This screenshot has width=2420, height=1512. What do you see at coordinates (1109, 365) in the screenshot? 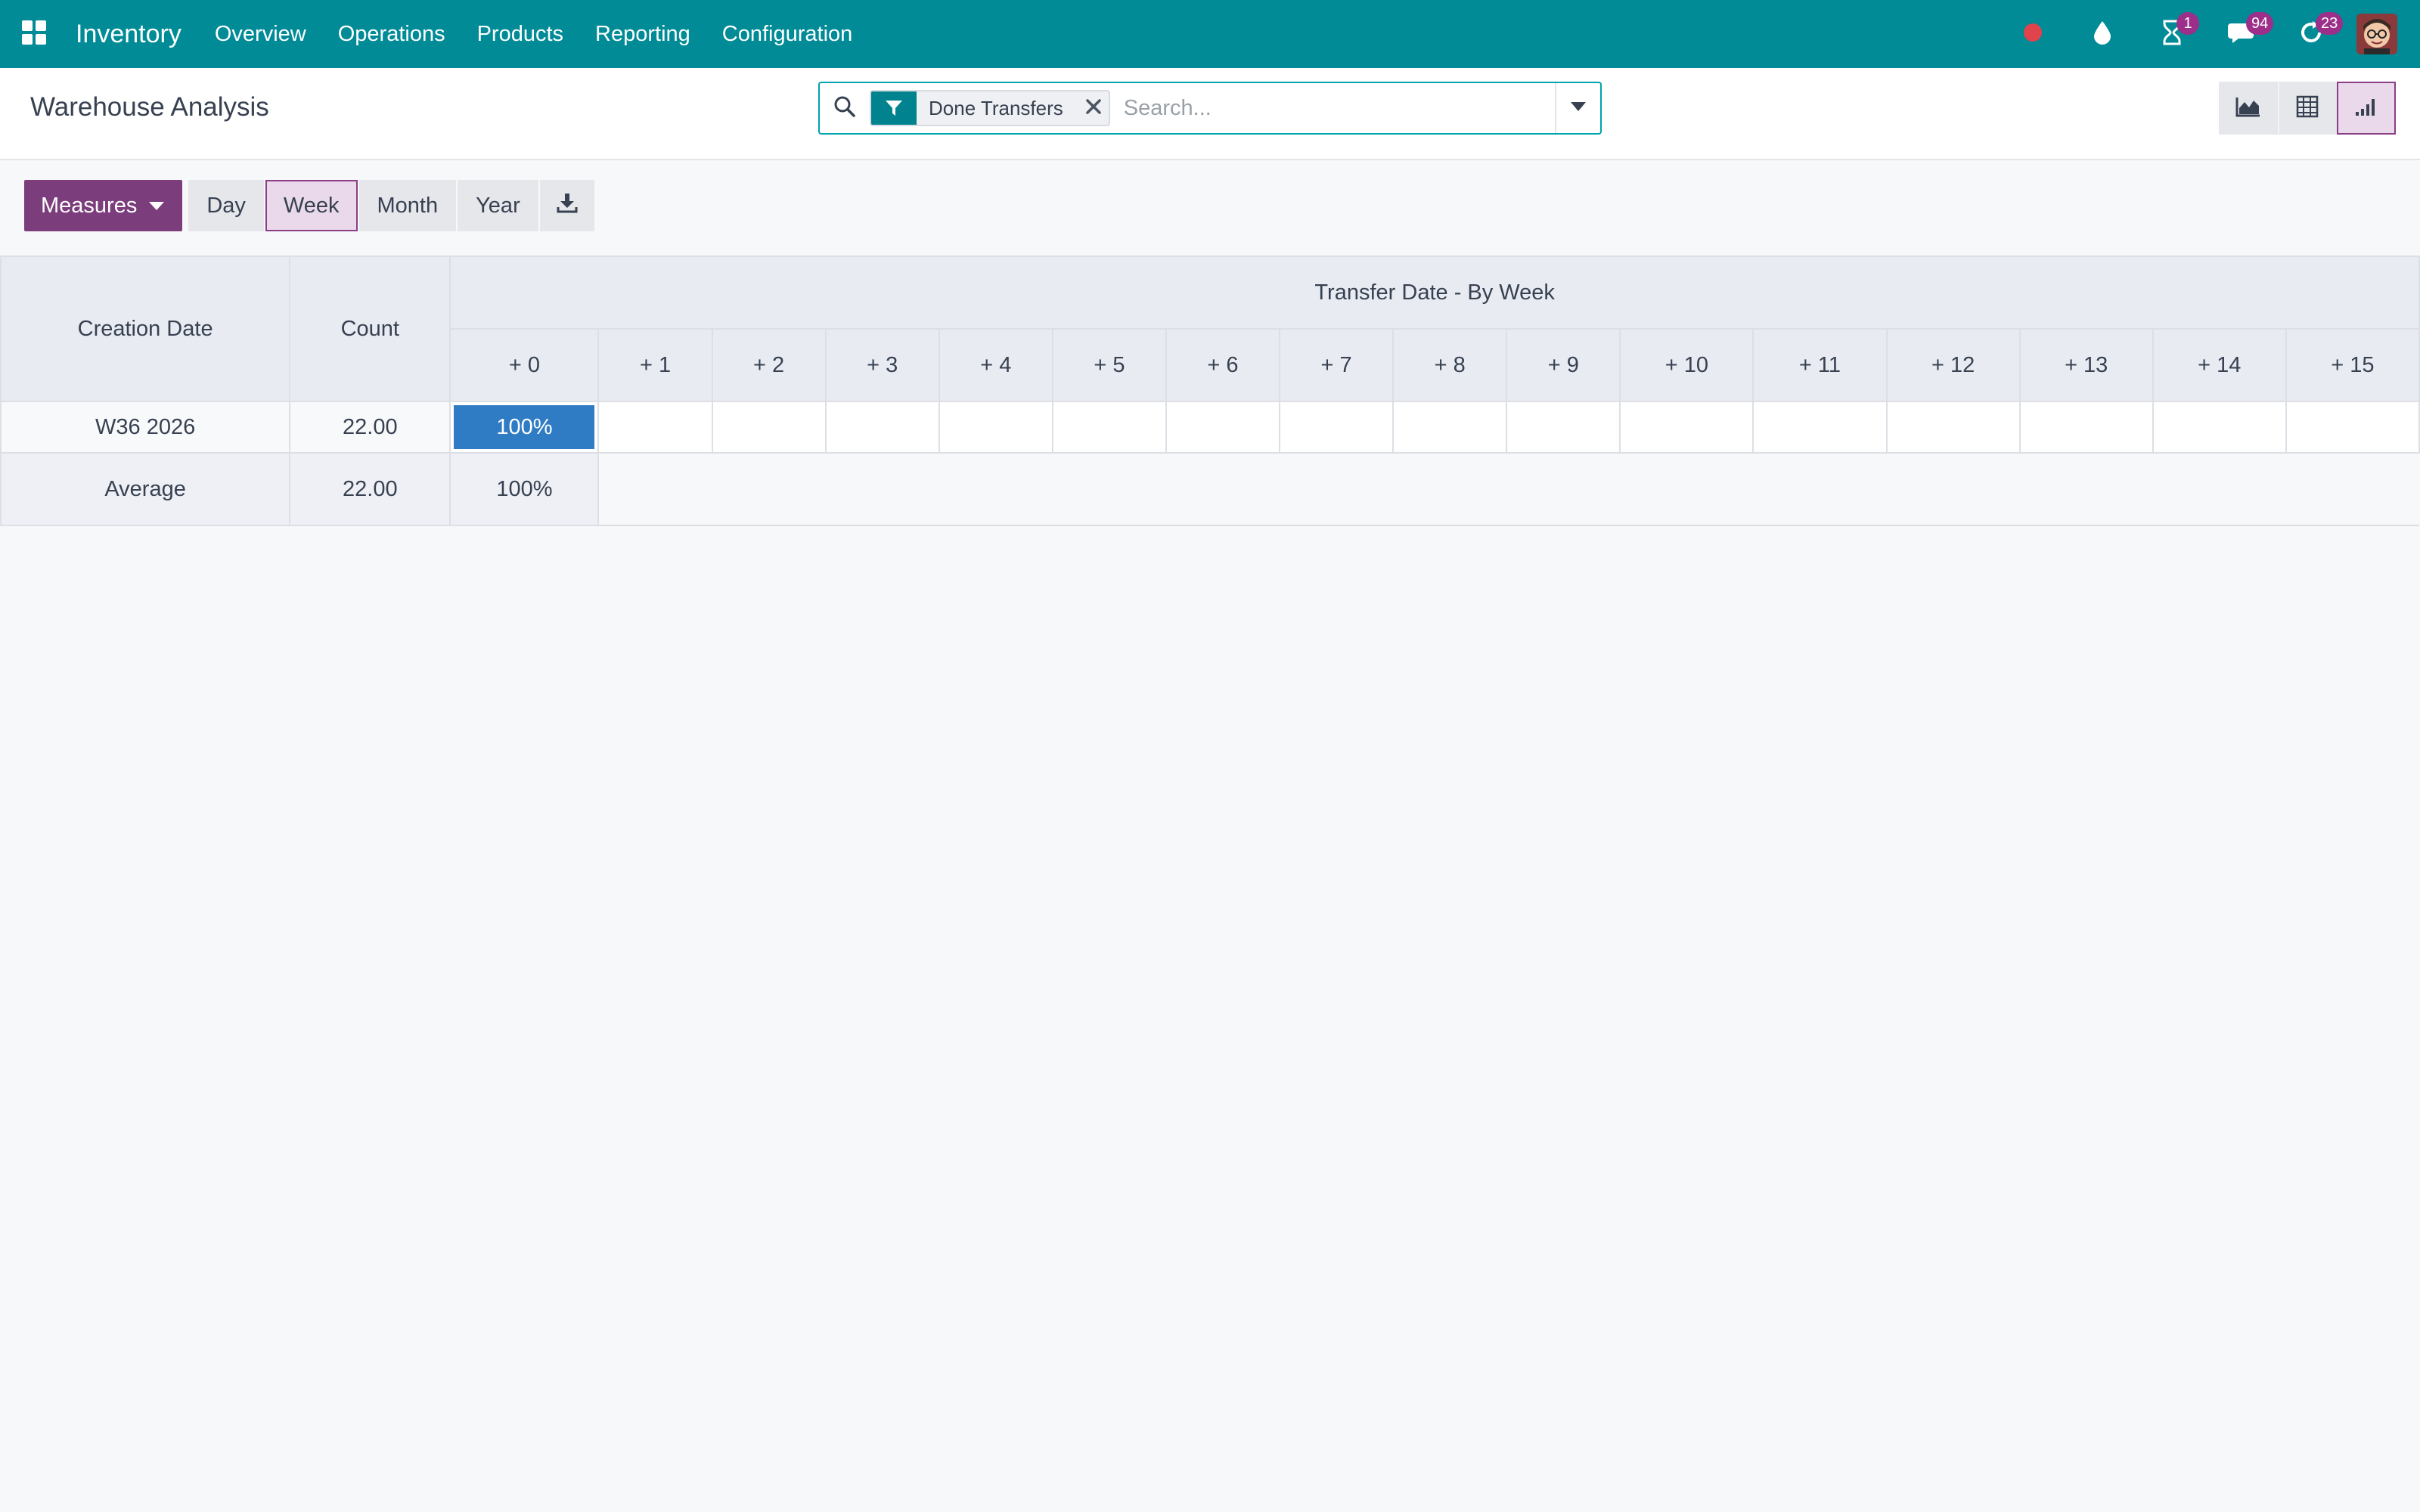
I see `column-header: + 5` at bounding box center [1109, 365].